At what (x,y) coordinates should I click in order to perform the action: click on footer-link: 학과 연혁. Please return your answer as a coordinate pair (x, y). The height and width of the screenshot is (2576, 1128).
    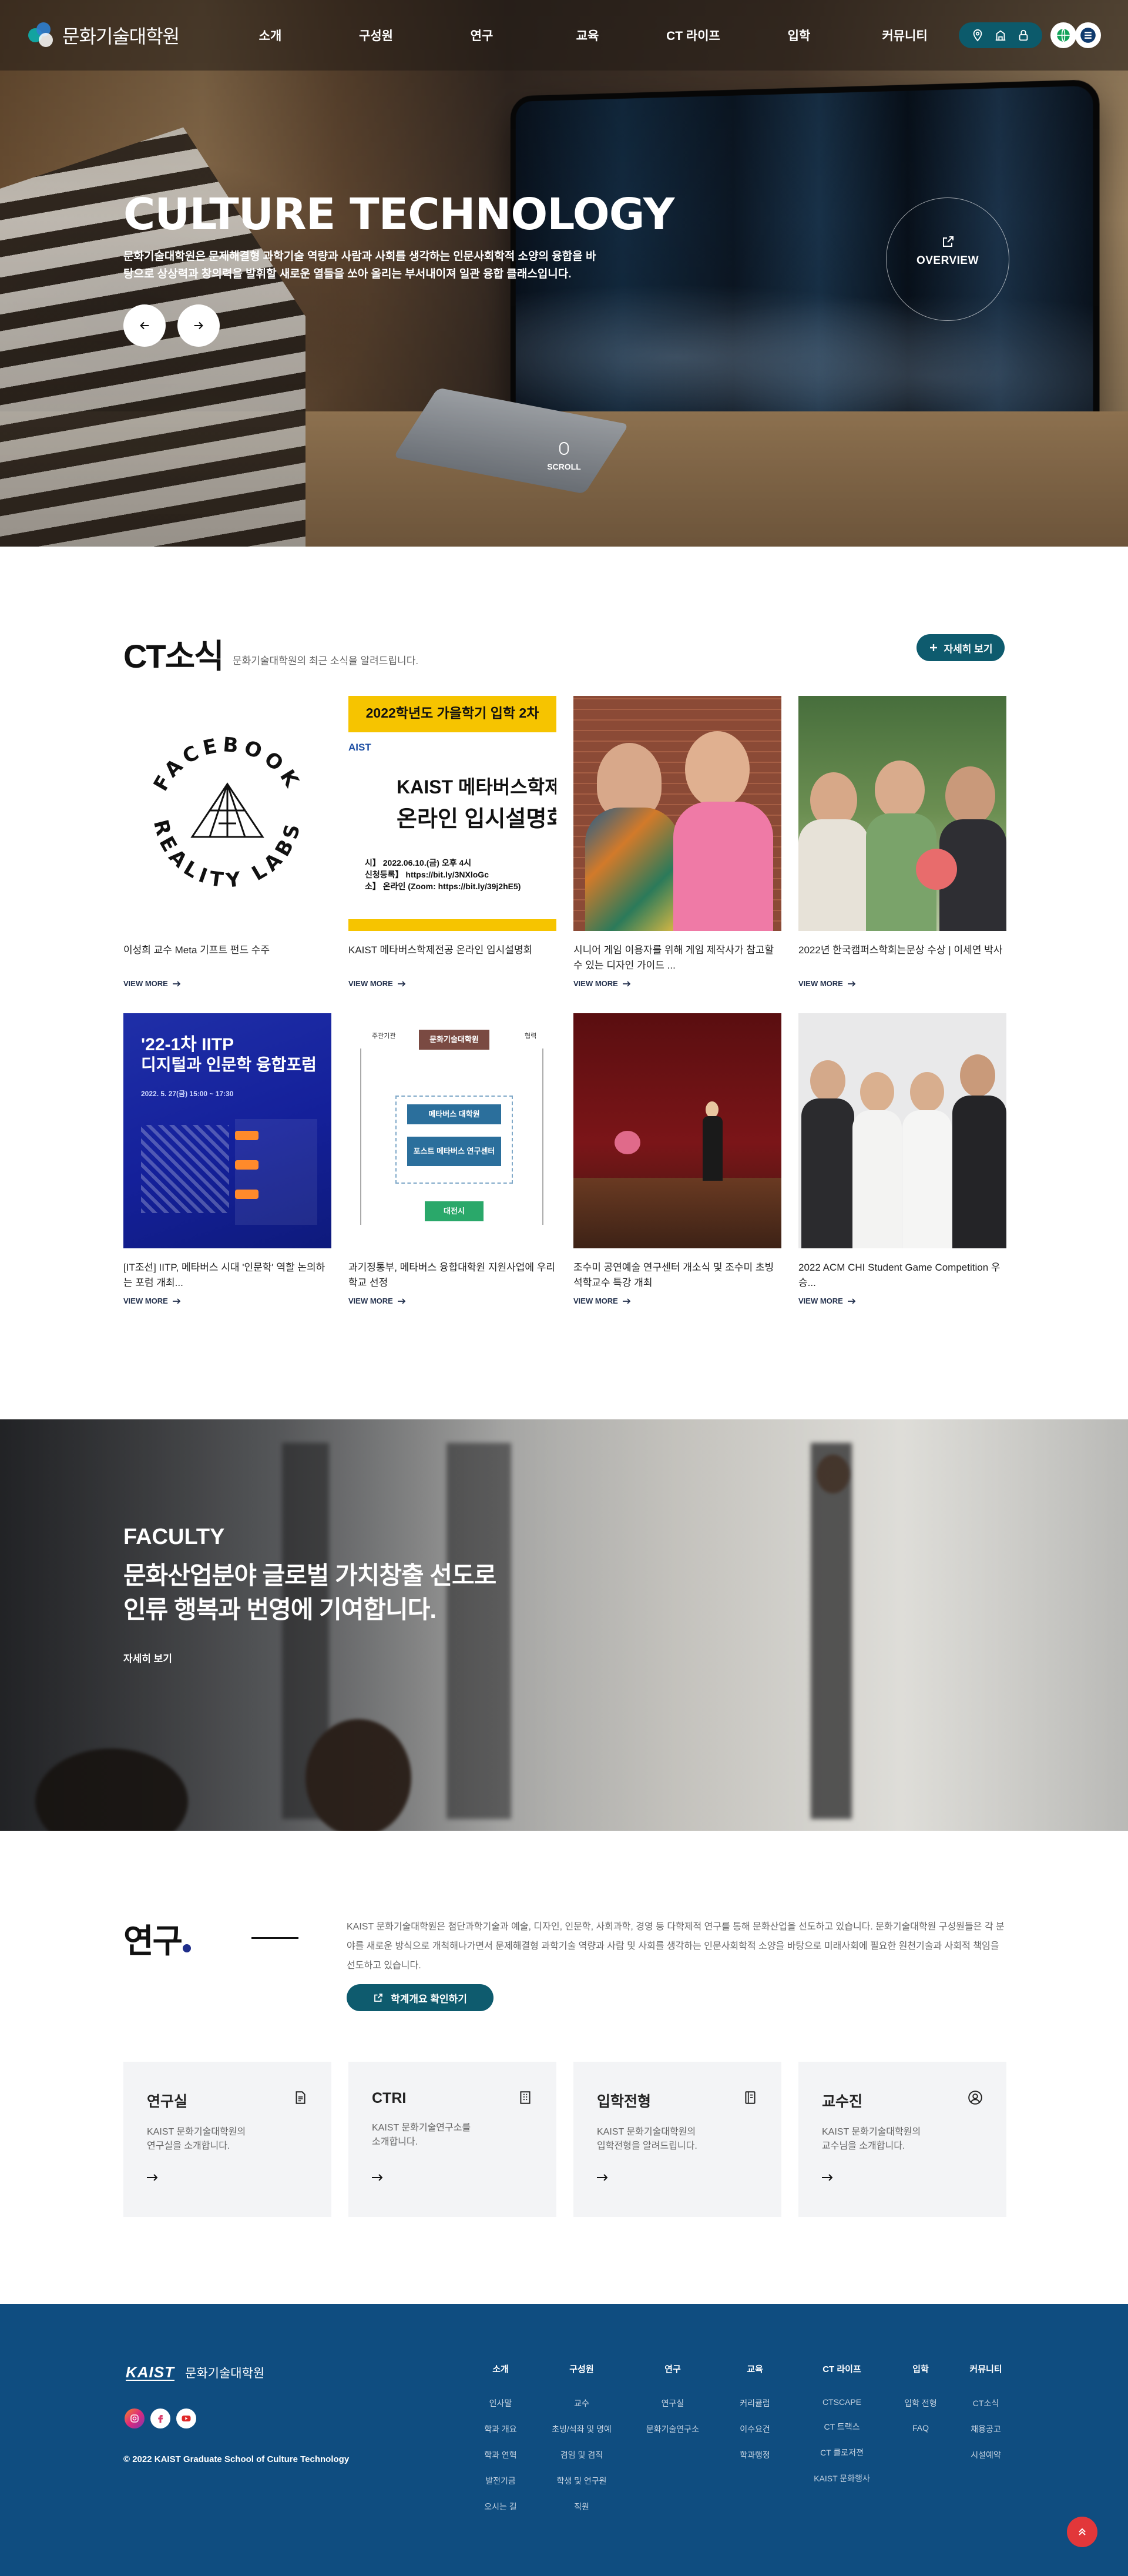
    Looking at the image, I should click on (501, 2455).